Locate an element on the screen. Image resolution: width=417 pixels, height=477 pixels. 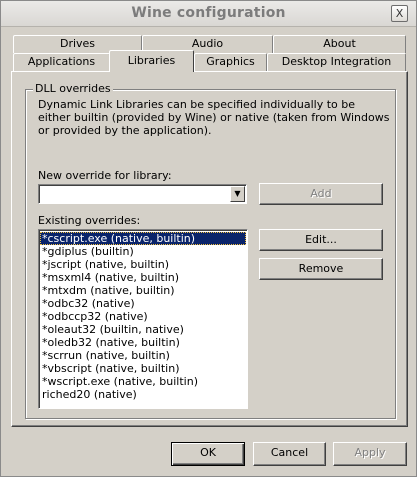
list-item: *cscript.exe (native, builtin) is located at coordinates (143, 238).